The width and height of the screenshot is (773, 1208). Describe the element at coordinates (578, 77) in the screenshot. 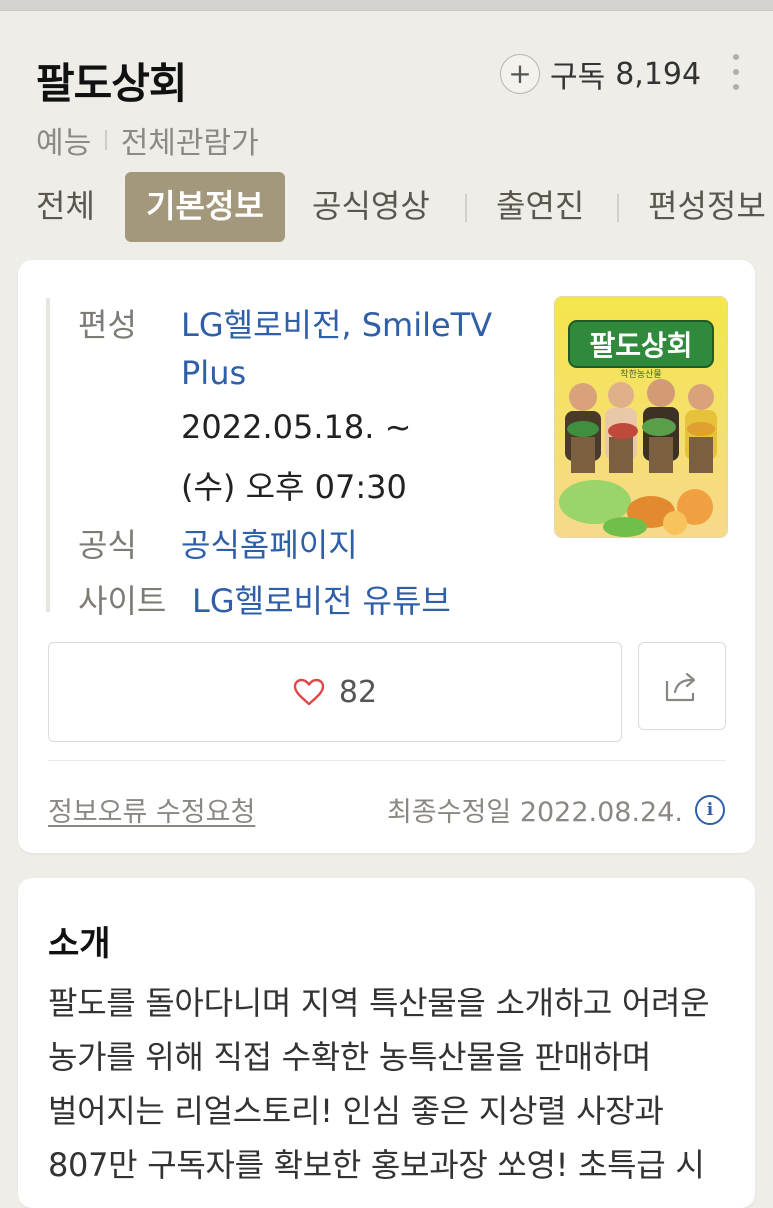

I see `subscribe-label: 구독` at that location.